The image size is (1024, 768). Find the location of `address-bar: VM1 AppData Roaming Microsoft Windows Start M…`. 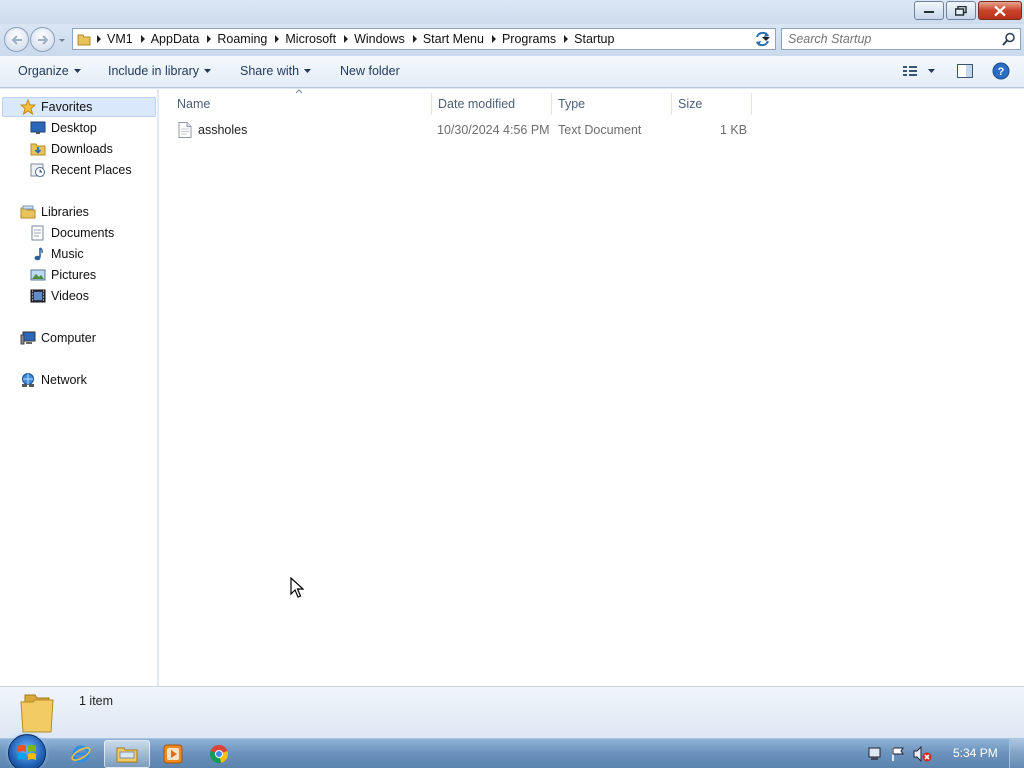

address-bar: VM1 AppData Roaming Microsoft Windows Start M… is located at coordinates (424, 39).